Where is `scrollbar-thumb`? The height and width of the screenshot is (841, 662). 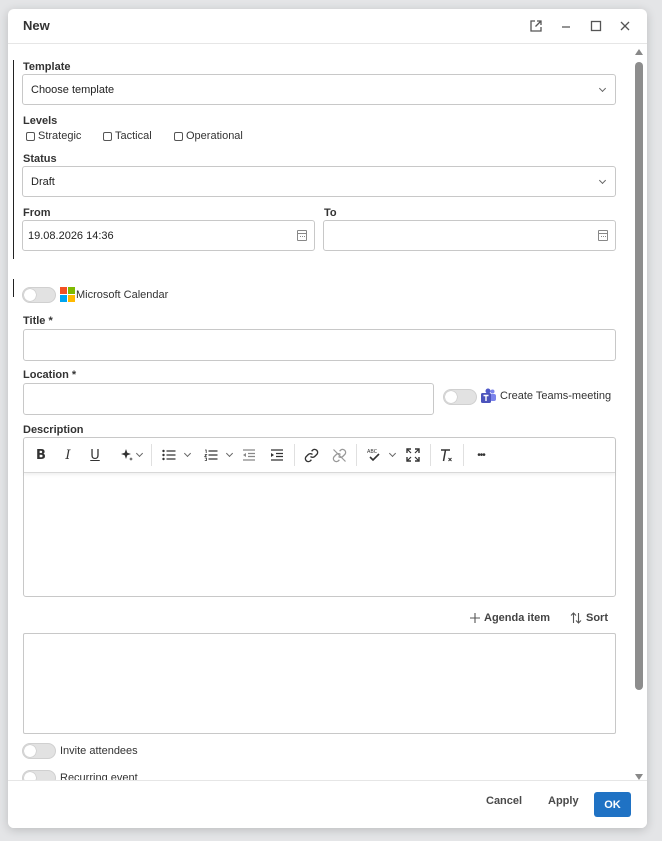
scrollbar-thumb is located at coordinates (639, 376).